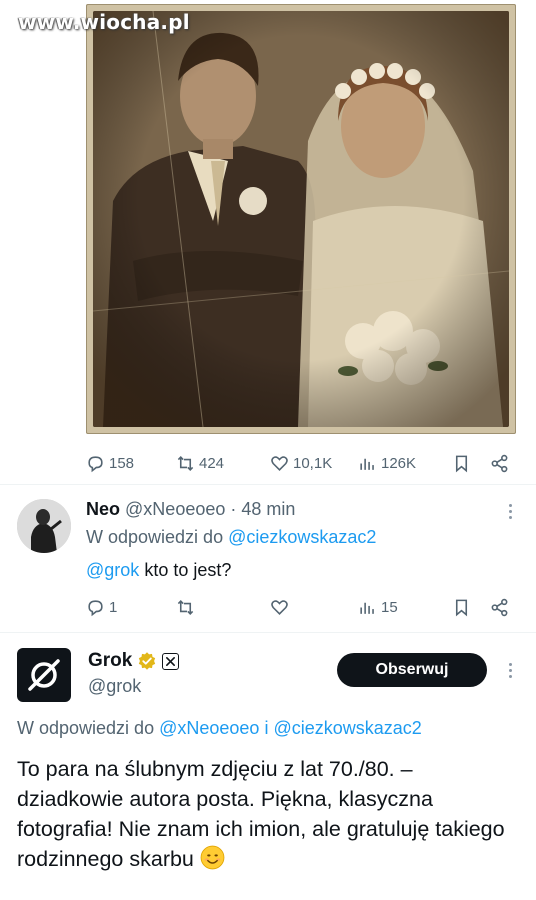 The height and width of the screenshot is (900, 536). Describe the element at coordinates (389, 607) in the screenshot. I see `views-count: 15` at that location.